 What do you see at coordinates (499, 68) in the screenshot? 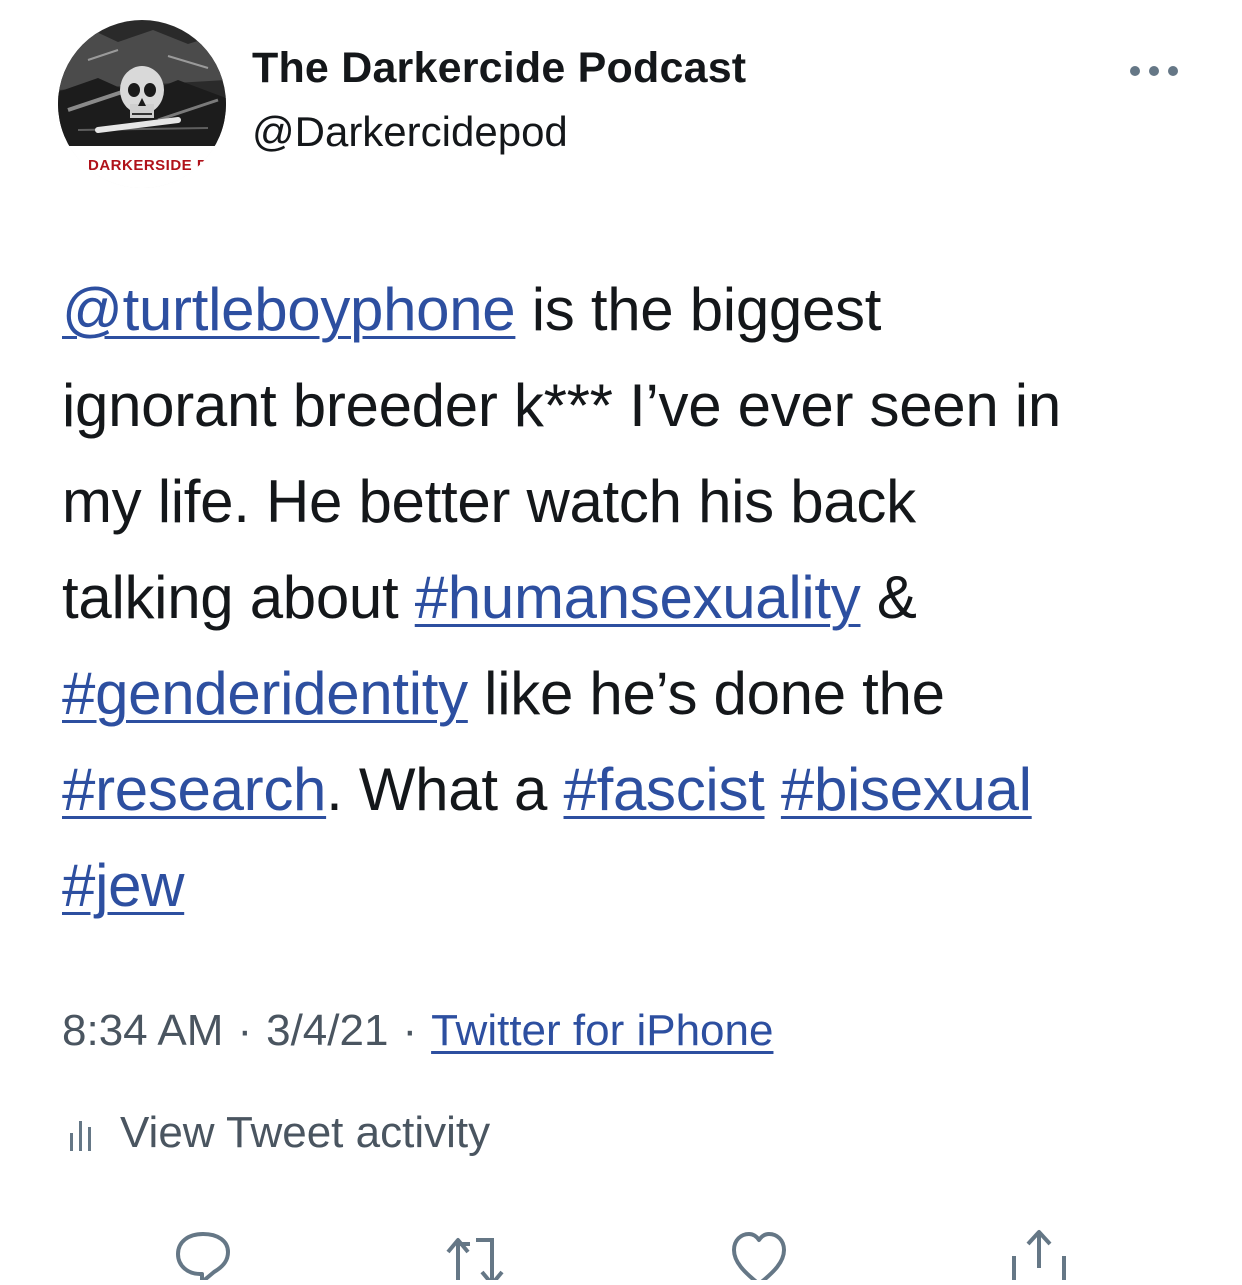
I see `author-display-name: The Darkercide Podcast` at bounding box center [499, 68].